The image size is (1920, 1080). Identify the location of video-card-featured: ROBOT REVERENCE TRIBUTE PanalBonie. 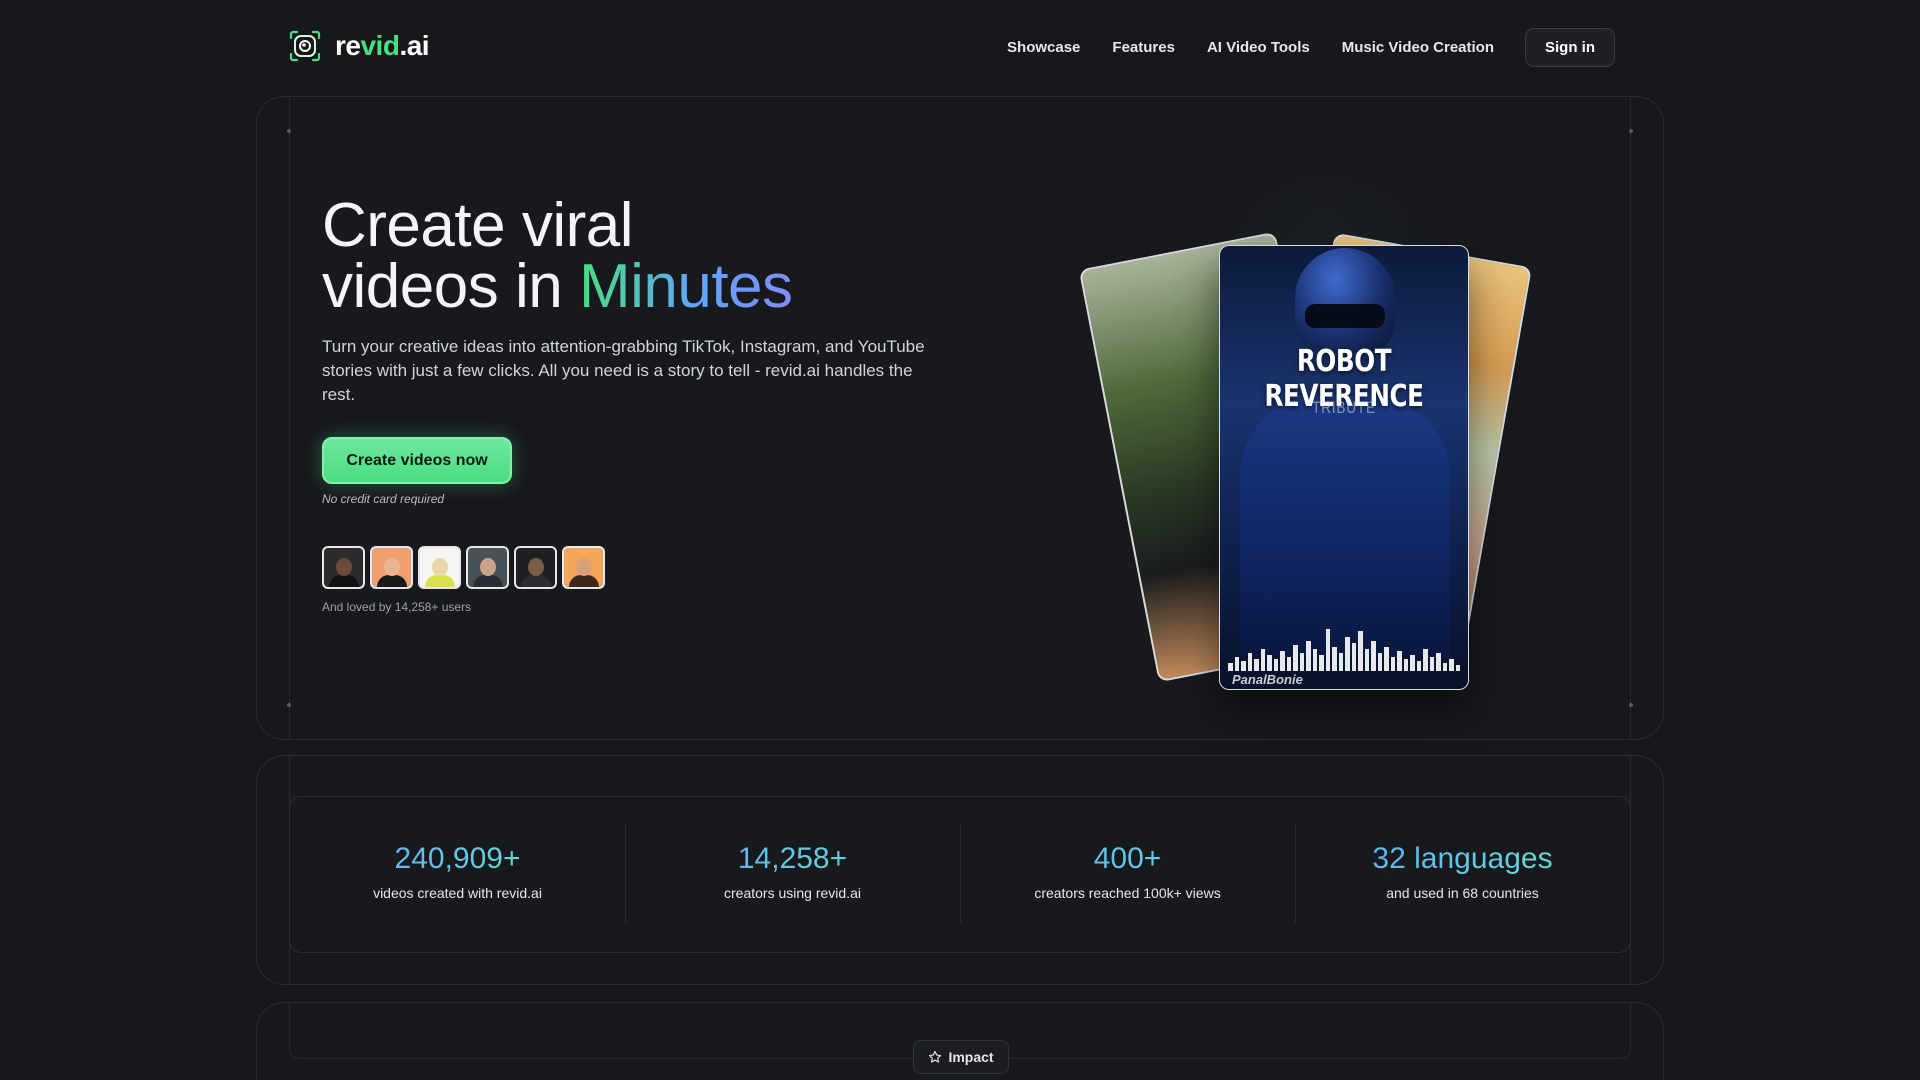
(1344, 467).